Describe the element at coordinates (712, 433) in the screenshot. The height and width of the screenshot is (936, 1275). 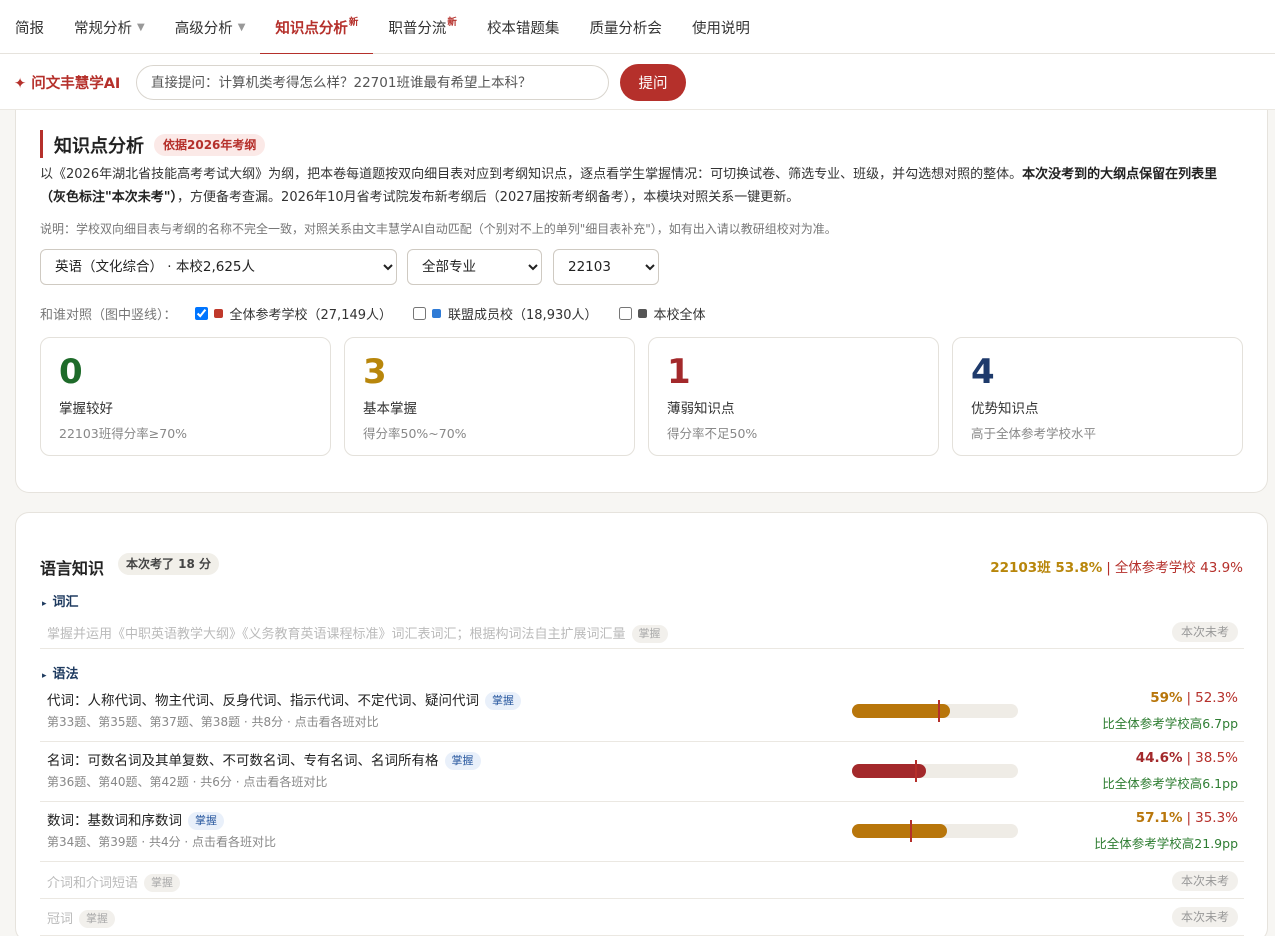
I see `stat-sub: 得分率不足50%` at that location.